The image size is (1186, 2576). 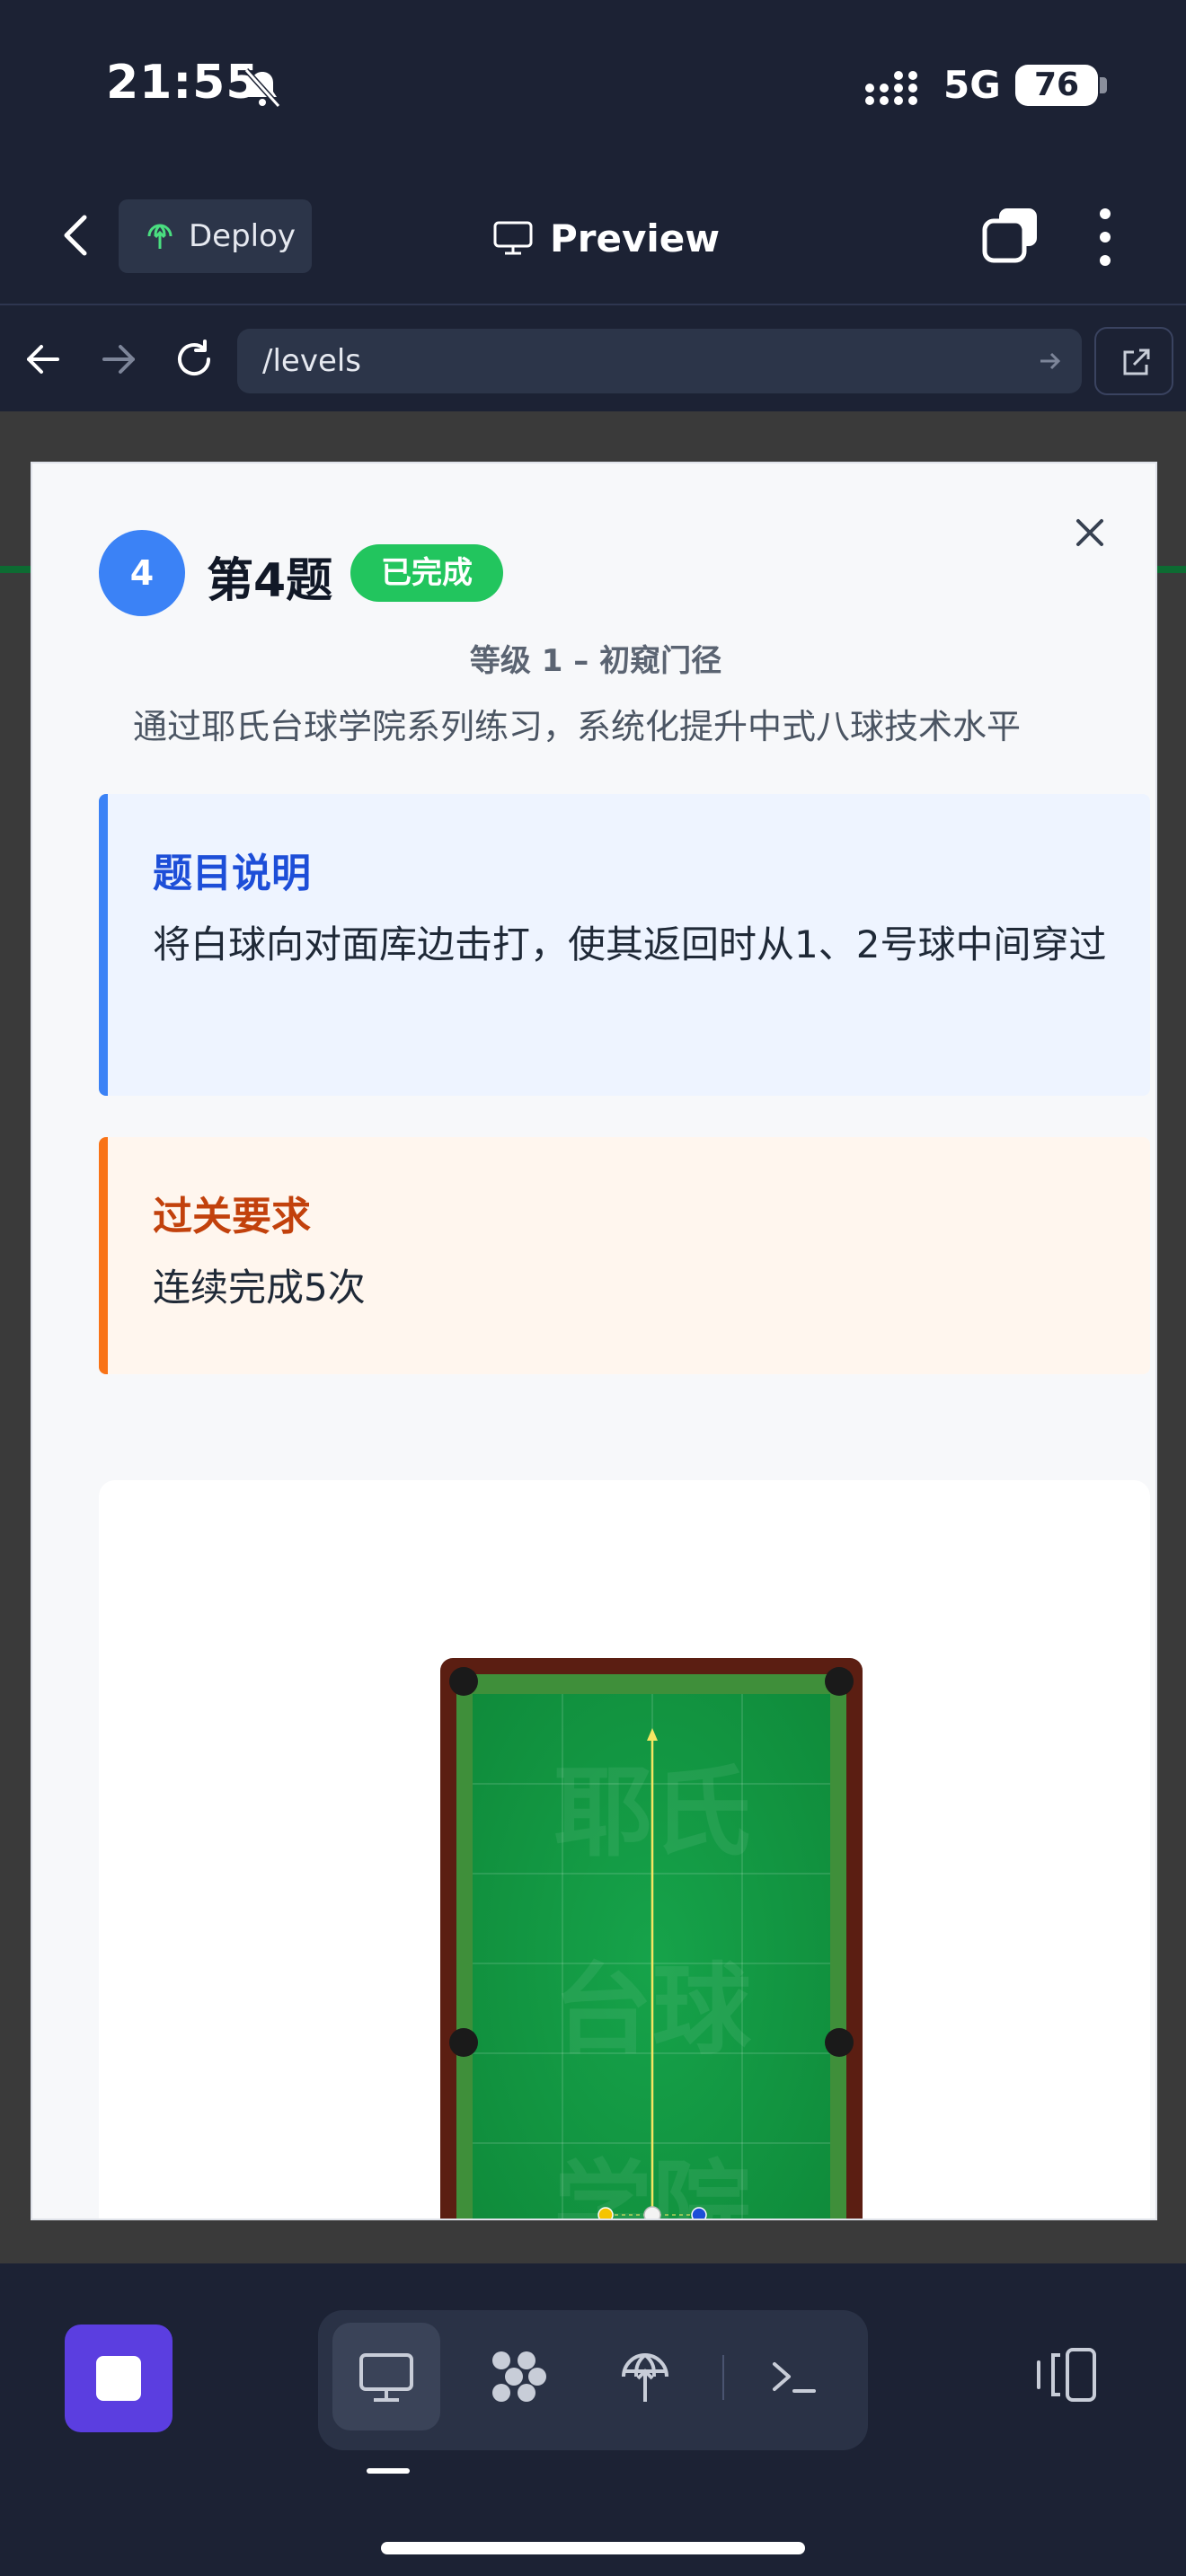 I want to click on url-text: /levels, so click(x=312, y=361).